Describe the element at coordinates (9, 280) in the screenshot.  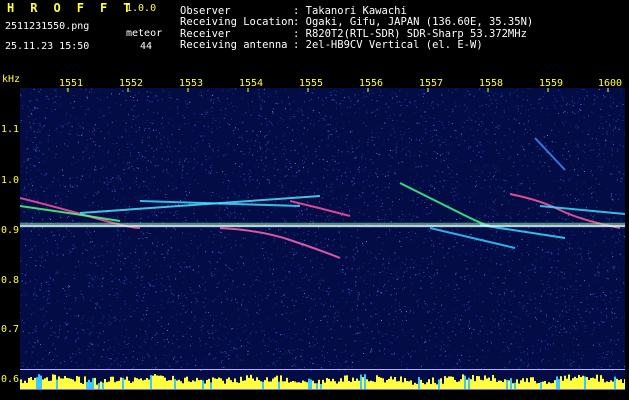
I see `freq-tick-0-8: 0.8` at that location.